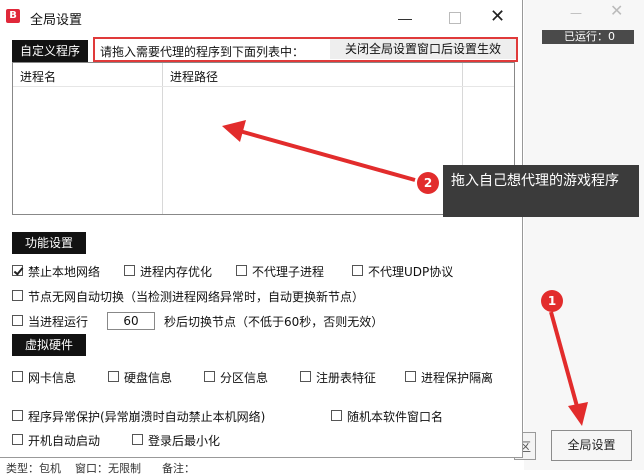 The image size is (644, 476). What do you see at coordinates (552, 301) in the screenshot?
I see `step-1-badge: 1` at bounding box center [552, 301].